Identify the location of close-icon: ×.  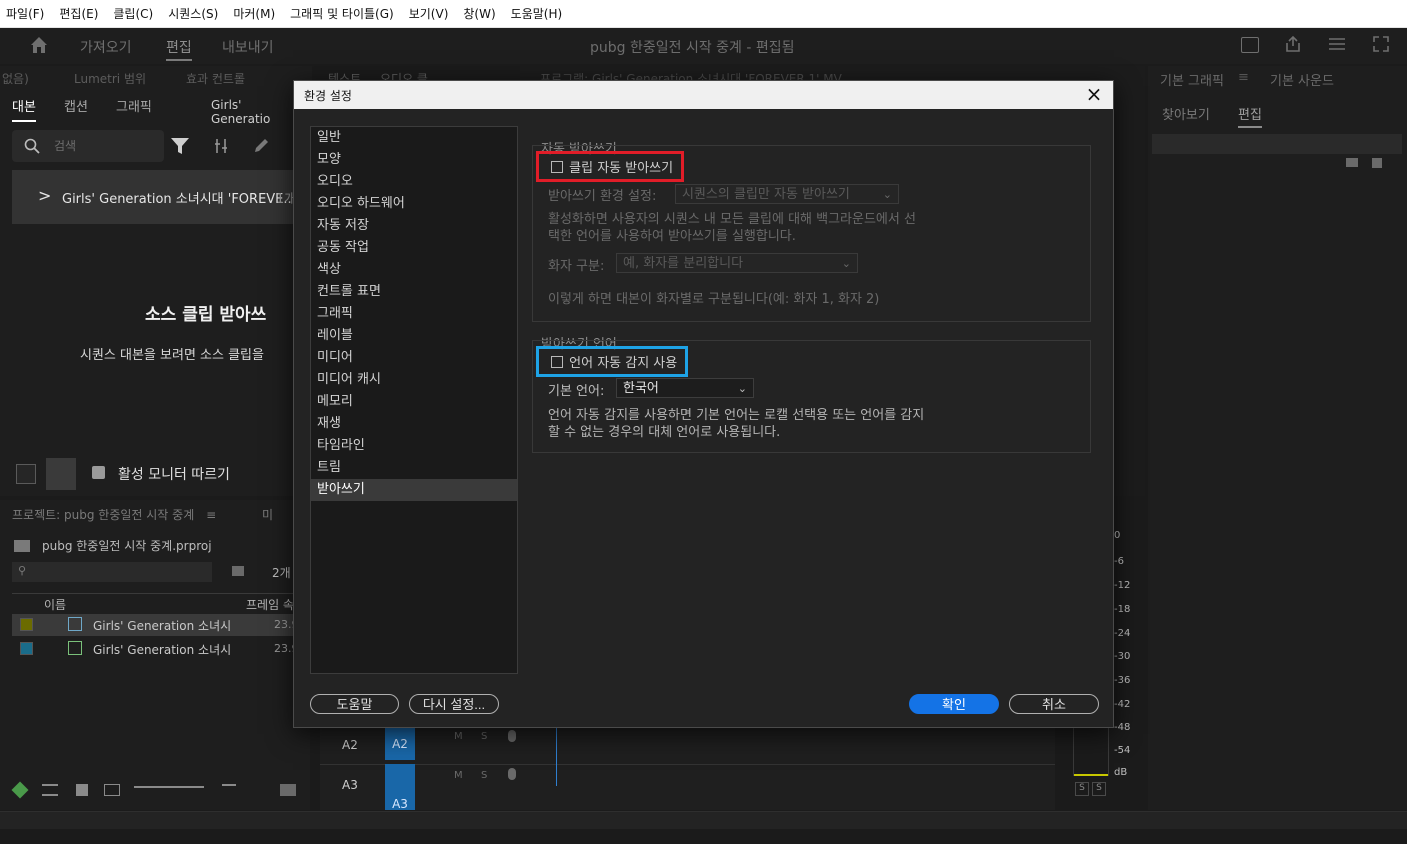
(1094, 95).